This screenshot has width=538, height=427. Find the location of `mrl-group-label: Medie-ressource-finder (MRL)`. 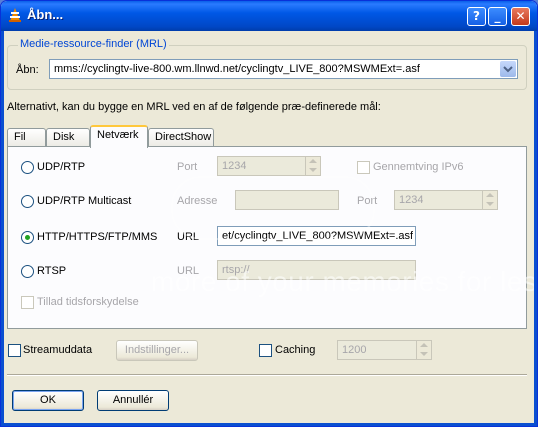

mrl-group-label: Medie-ressource-finder (MRL) is located at coordinates (93, 44).